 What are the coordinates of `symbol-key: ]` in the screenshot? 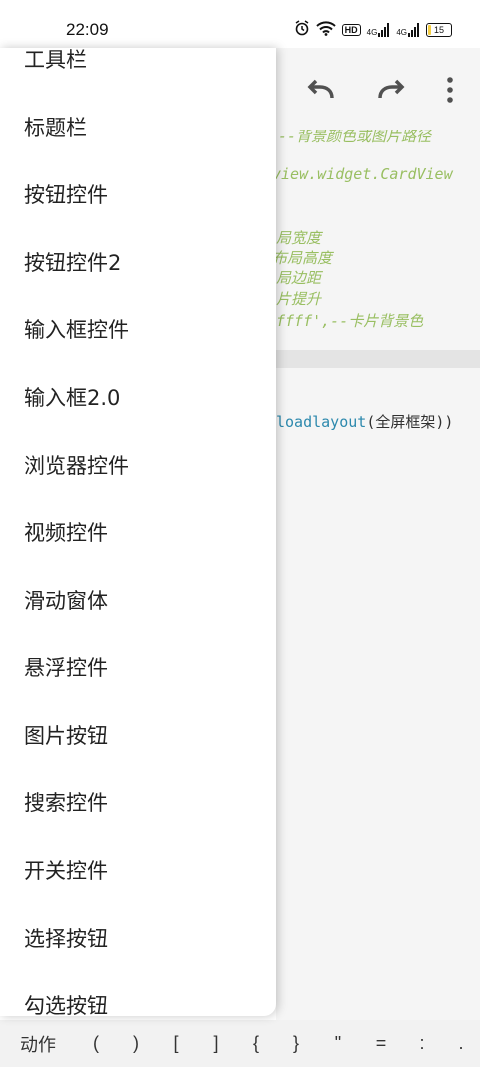 It's located at (216, 1043).